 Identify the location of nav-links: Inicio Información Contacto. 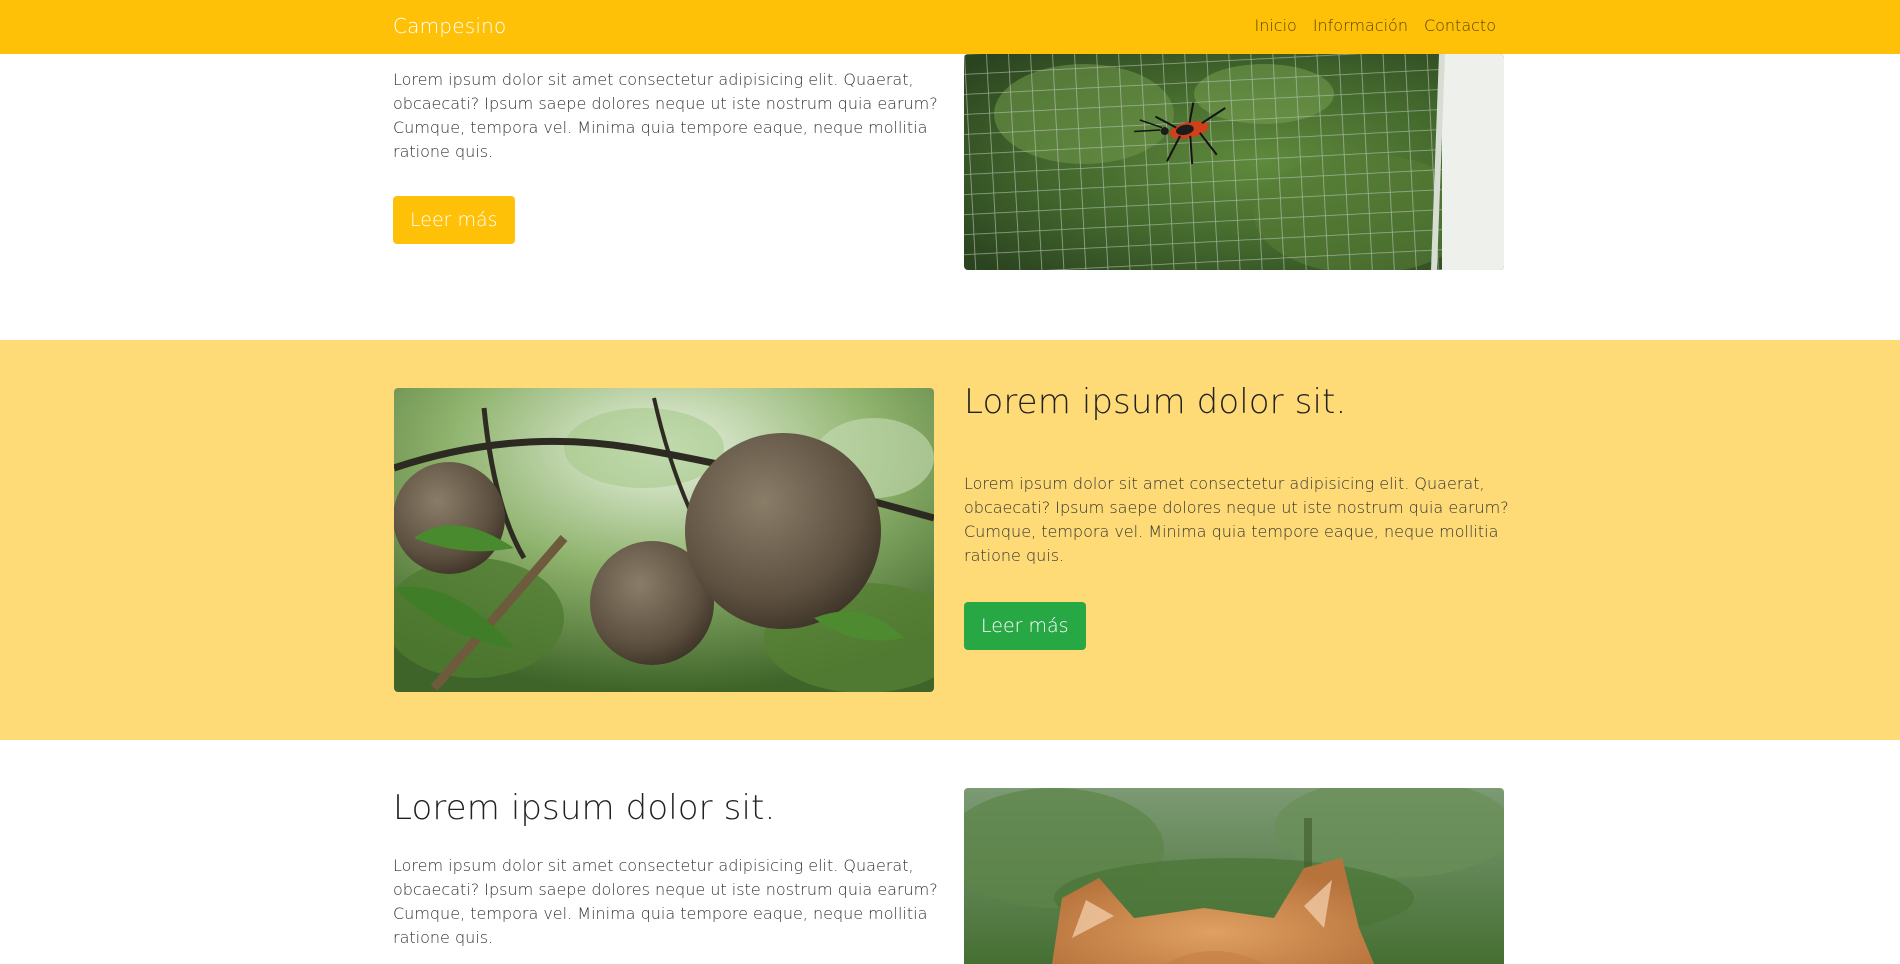
(1375, 25).